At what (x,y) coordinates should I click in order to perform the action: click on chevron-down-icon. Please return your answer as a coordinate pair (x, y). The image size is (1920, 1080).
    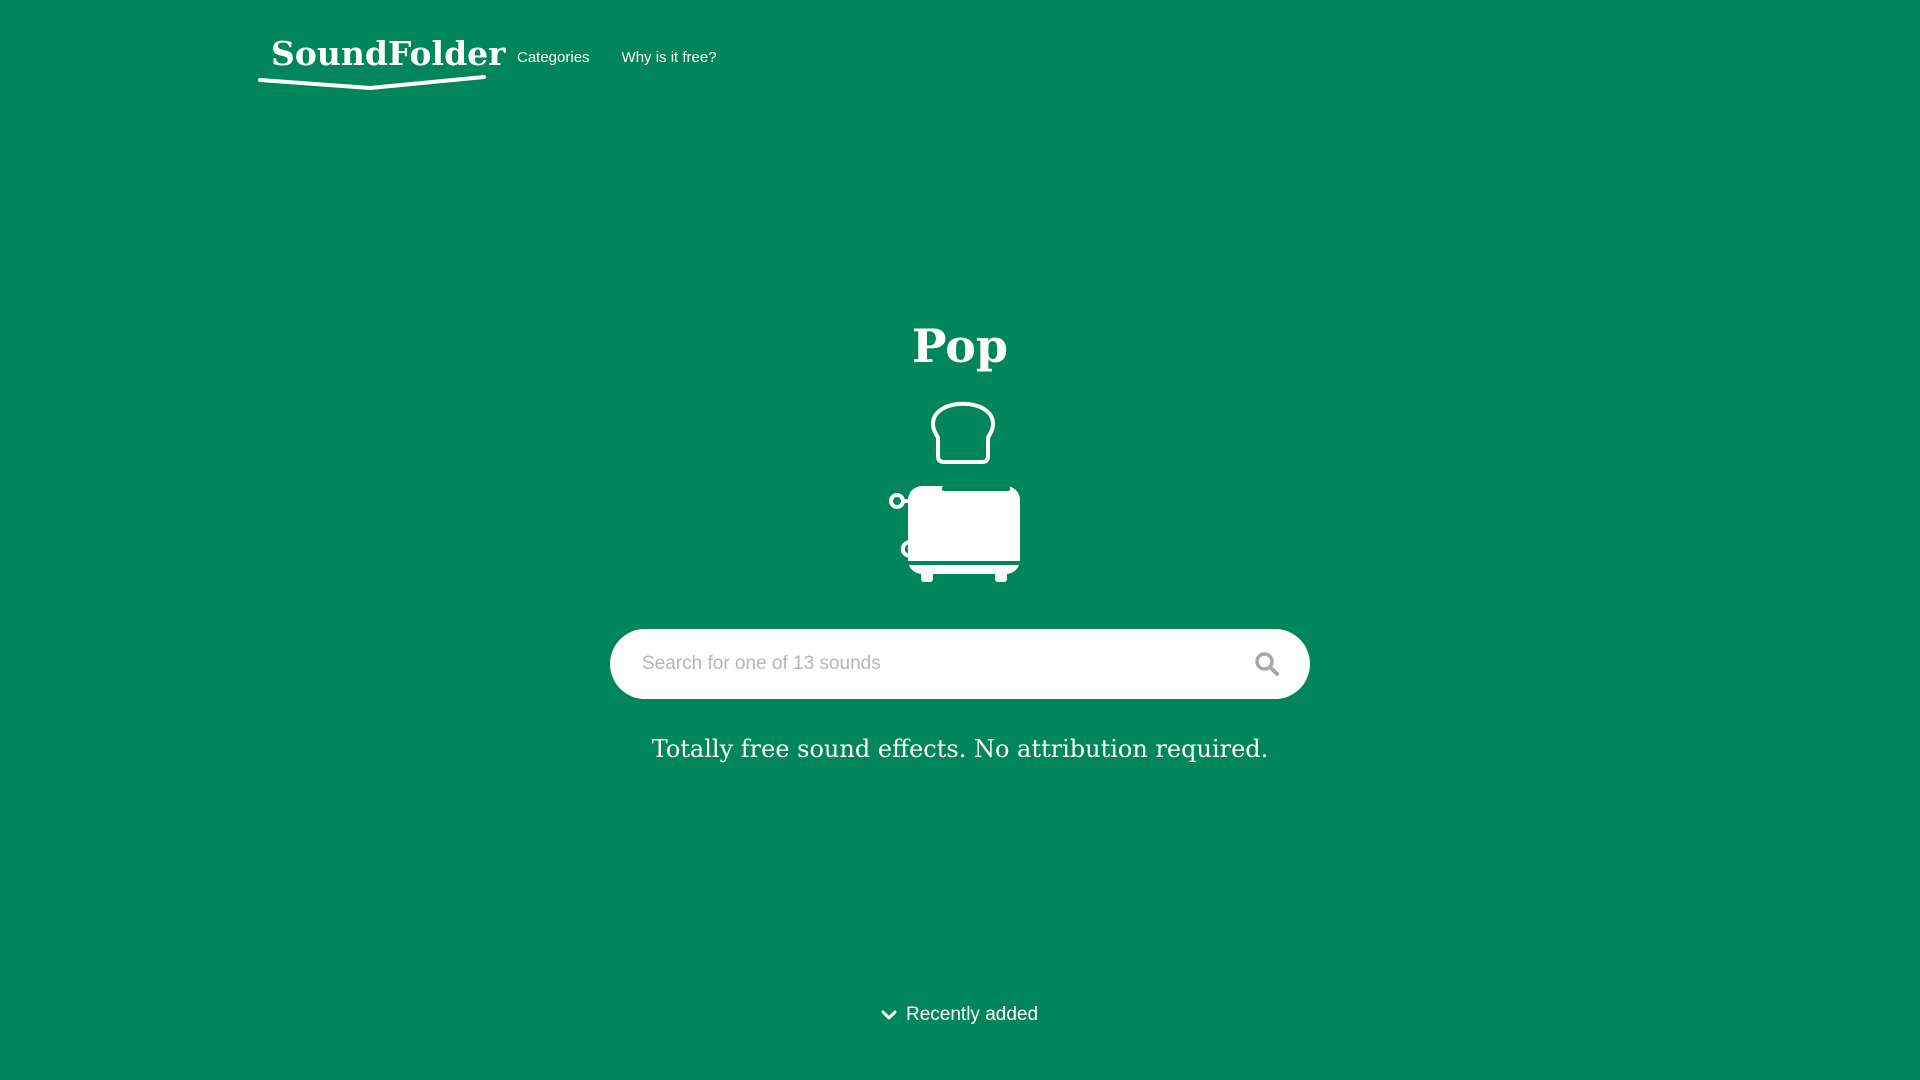
    Looking at the image, I should click on (889, 1015).